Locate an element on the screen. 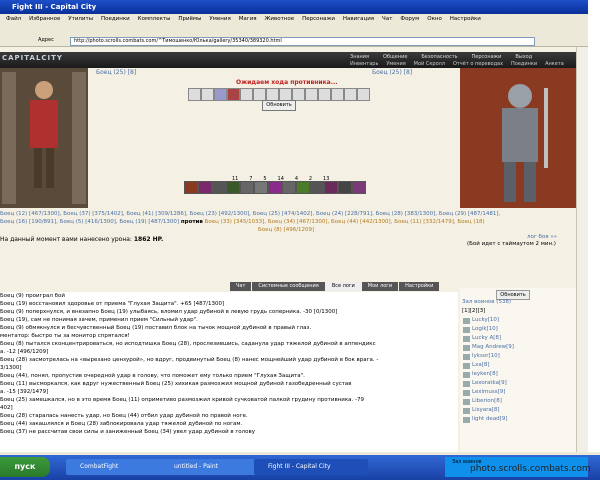 Image resolution: width=600 pixels, height=480 pixels. menu-item-file: Файл is located at coordinates (13, 19).